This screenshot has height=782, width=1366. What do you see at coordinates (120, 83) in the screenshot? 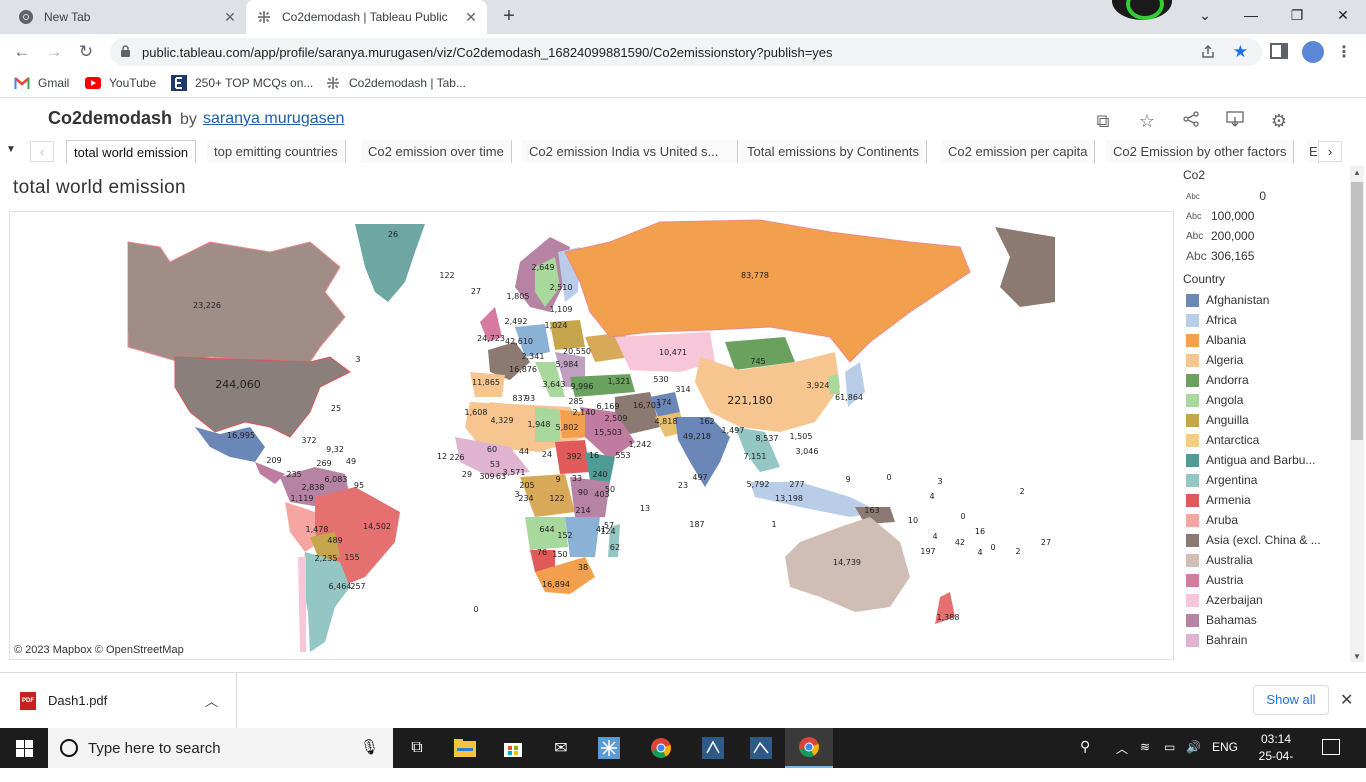
I see `bookmark-youtube: YouTube` at bounding box center [120, 83].